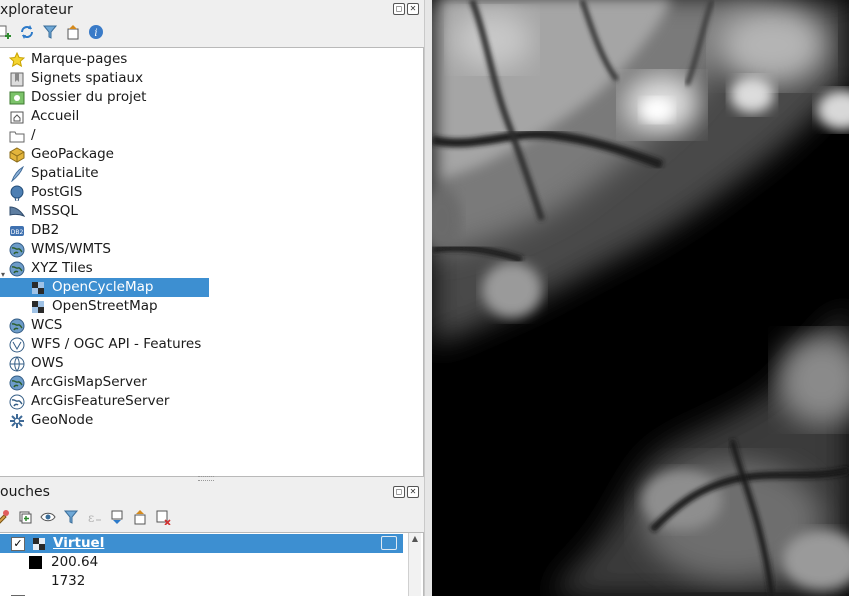 This screenshot has height=596, width=849. I want to click on tree-item-wcs: WCS, so click(35, 325).